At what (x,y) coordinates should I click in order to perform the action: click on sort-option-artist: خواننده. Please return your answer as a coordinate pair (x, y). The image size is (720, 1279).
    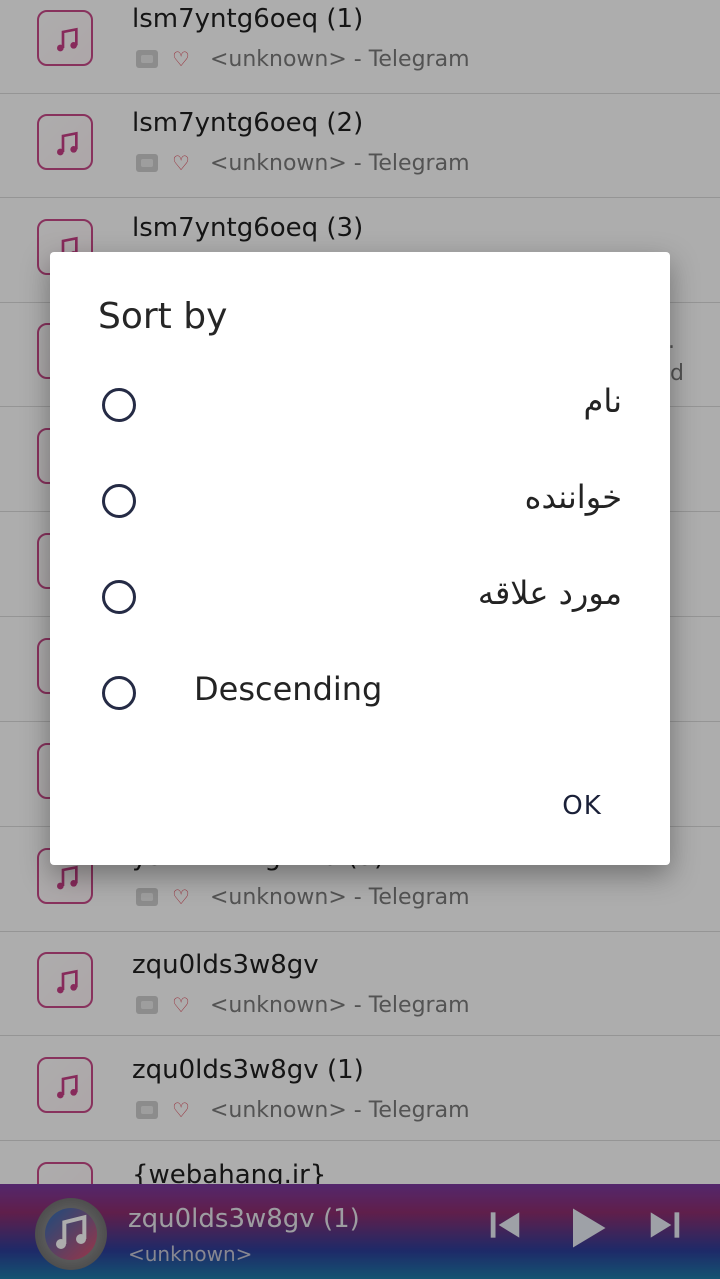
    Looking at the image, I should click on (360, 502).